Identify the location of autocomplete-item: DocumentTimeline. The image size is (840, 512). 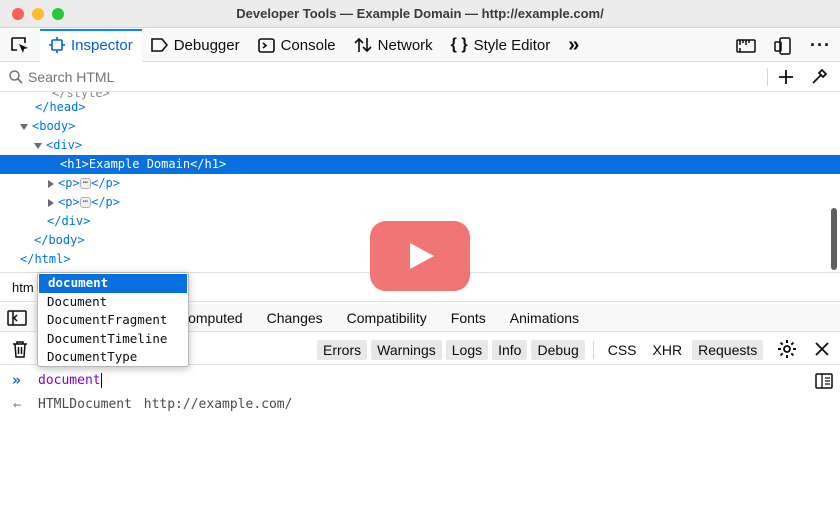
(113, 339).